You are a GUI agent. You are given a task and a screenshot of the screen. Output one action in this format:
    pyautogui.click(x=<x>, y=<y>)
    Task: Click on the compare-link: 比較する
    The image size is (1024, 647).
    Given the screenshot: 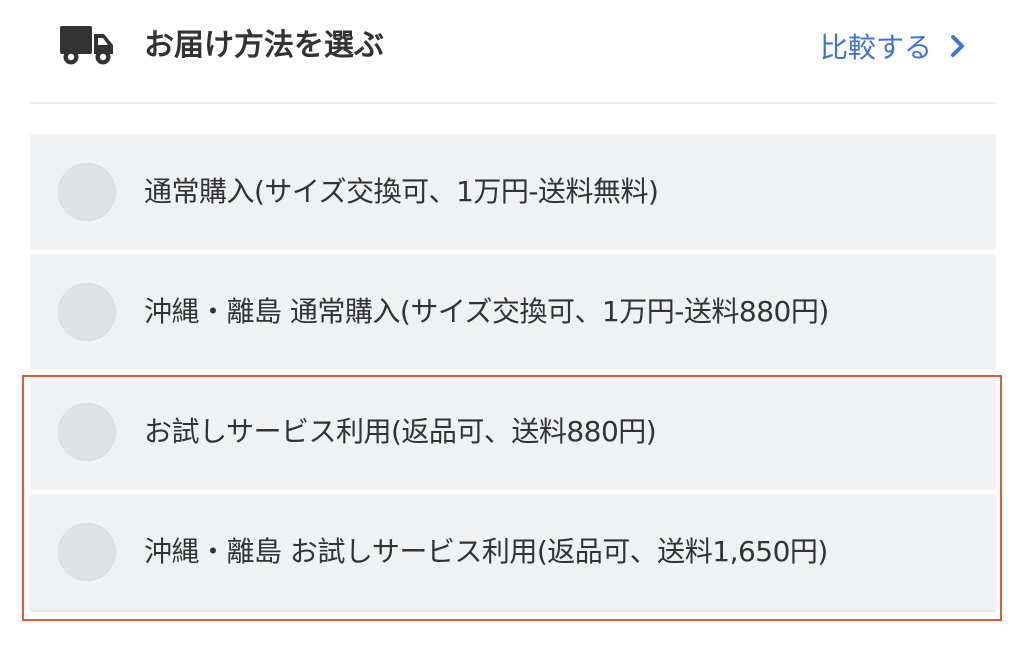 What is the action you would take?
    pyautogui.click(x=893, y=46)
    